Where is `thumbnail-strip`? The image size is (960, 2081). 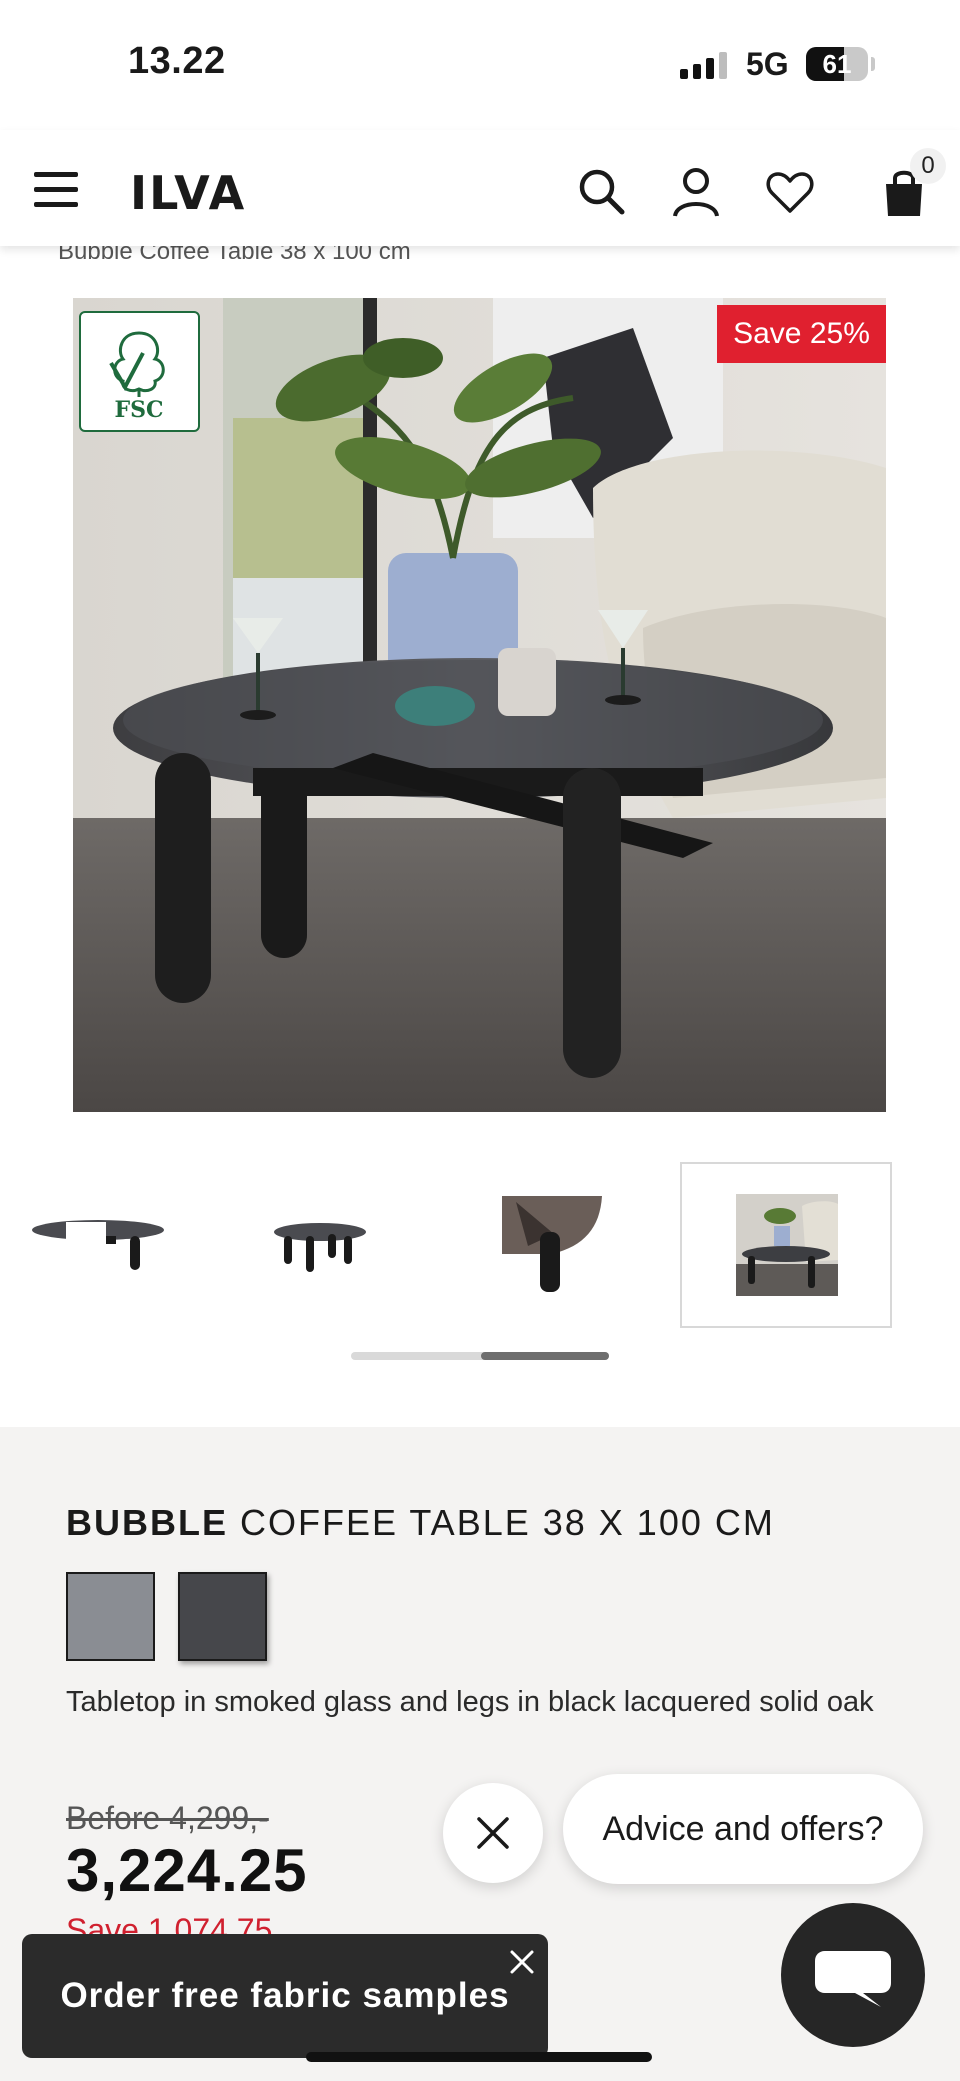 thumbnail-strip is located at coordinates (480, 1245).